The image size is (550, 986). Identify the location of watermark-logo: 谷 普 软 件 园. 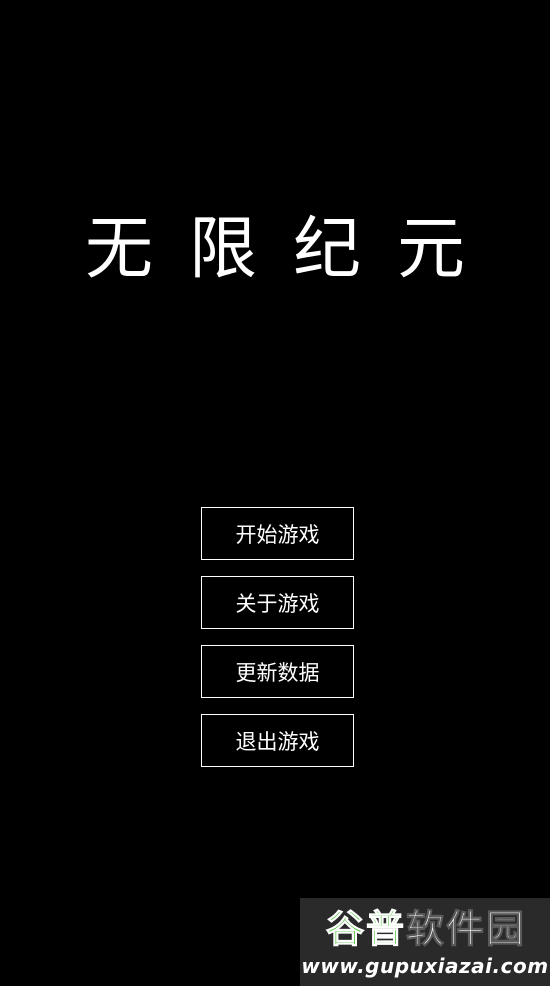
(425, 929).